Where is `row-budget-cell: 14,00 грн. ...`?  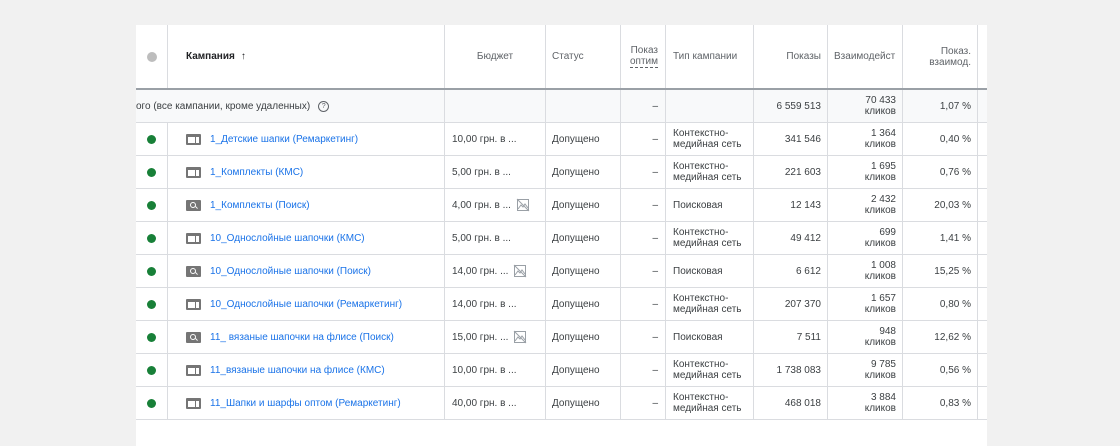
row-budget-cell: 14,00 грн. ... is located at coordinates (495, 271).